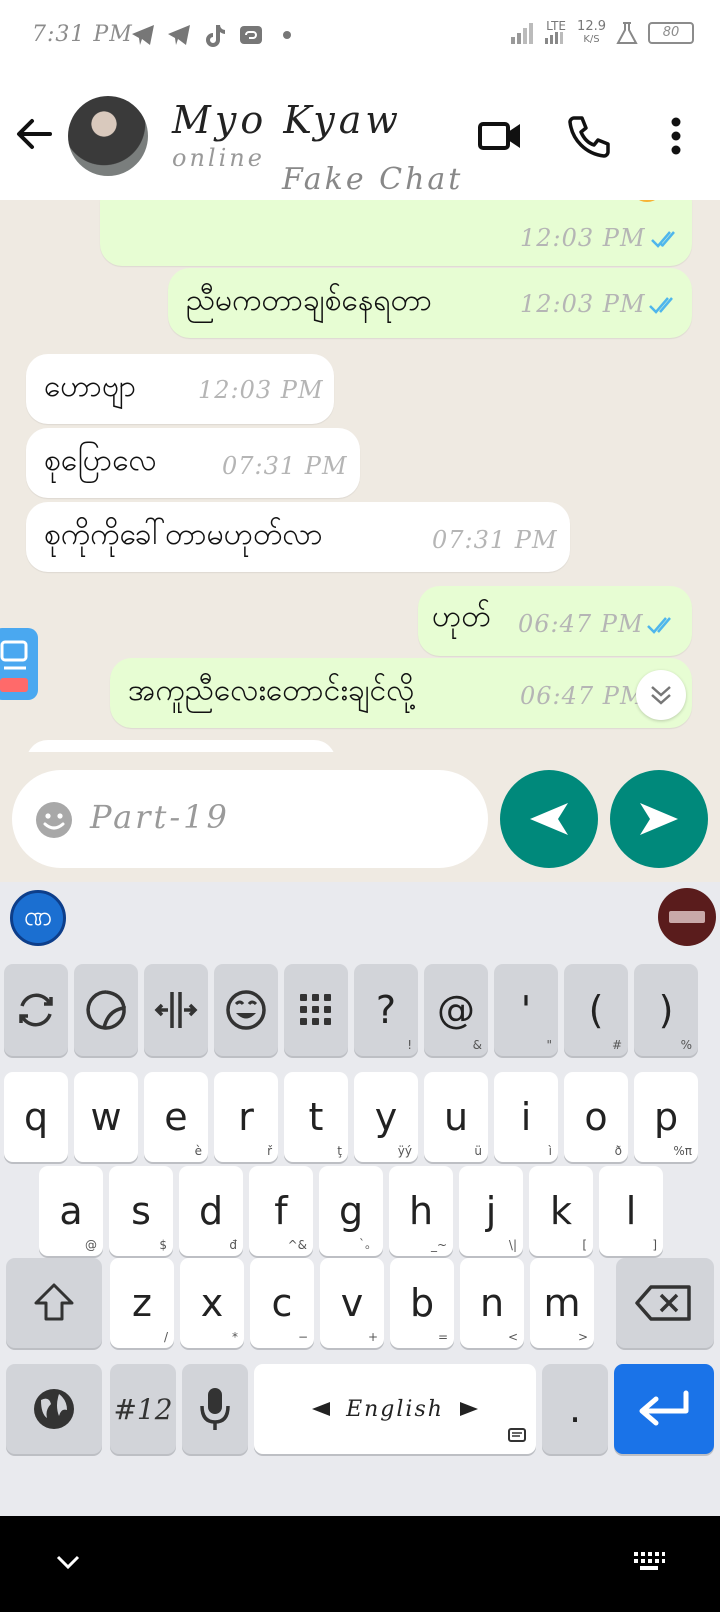 This screenshot has height=1612, width=720. What do you see at coordinates (491, 1211) in the screenshot?
I see `key-j: j \|` at bounding box center [491, 1211].